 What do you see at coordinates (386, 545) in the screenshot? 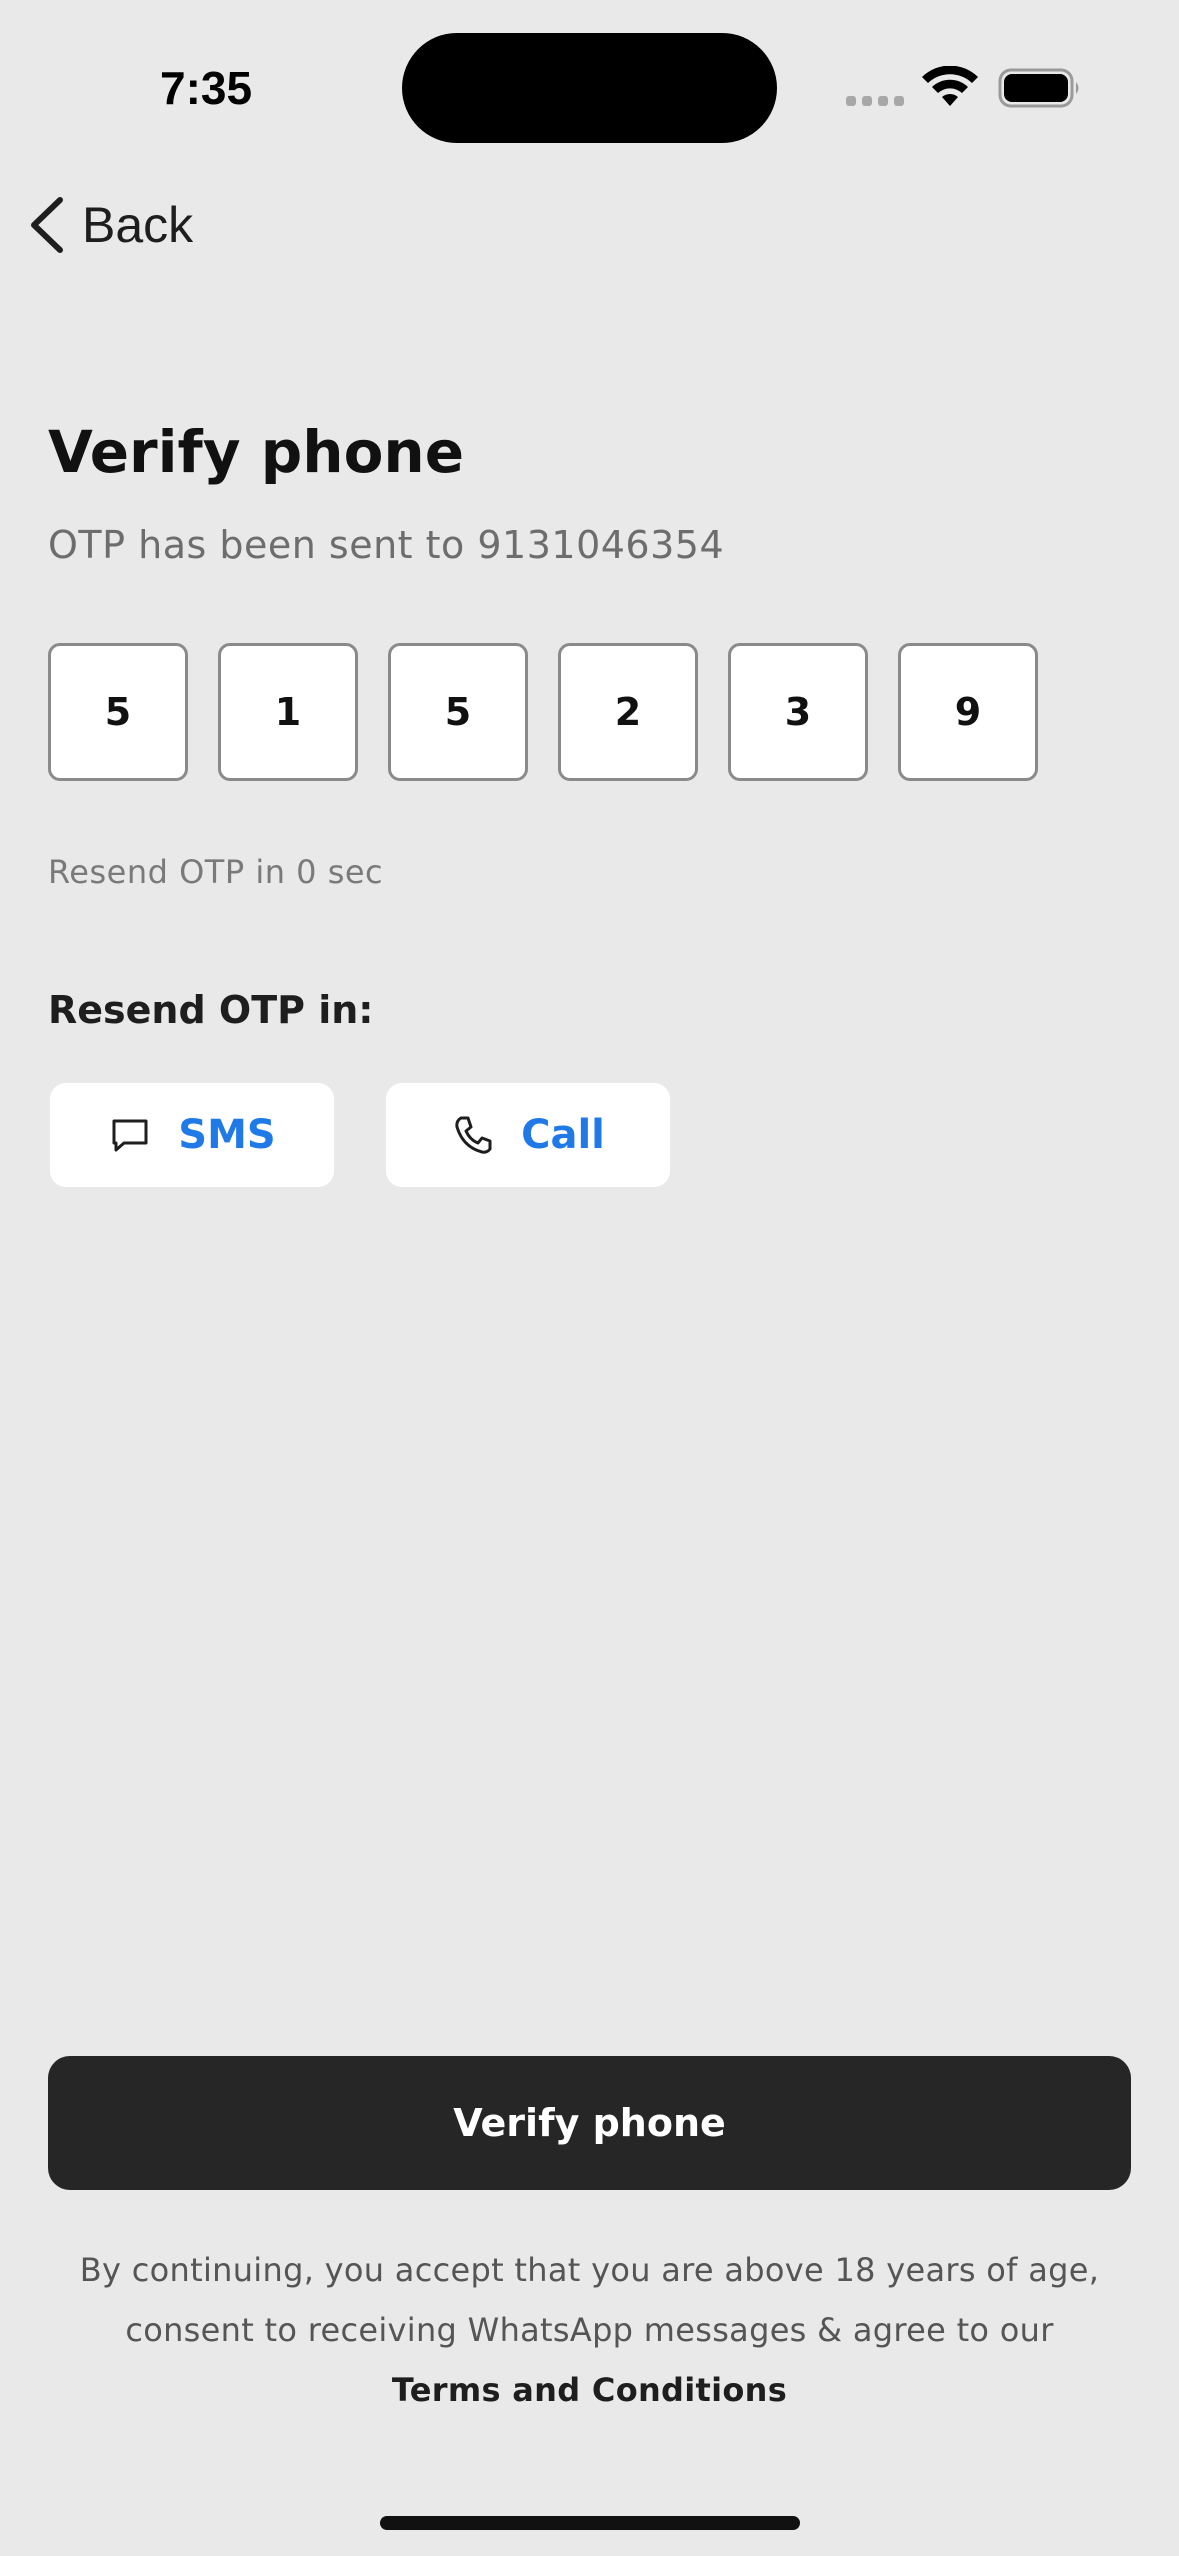
I see `otp-sent-message: OTP has been sent to 9131046354` at bounding box center [386, 545].